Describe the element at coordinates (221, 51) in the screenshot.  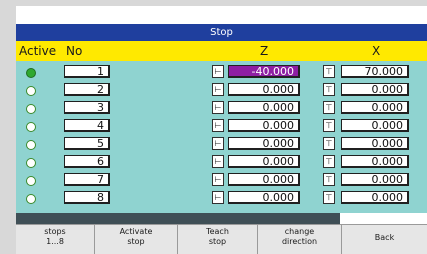
I see `table-header: Active No Z X` at that location.